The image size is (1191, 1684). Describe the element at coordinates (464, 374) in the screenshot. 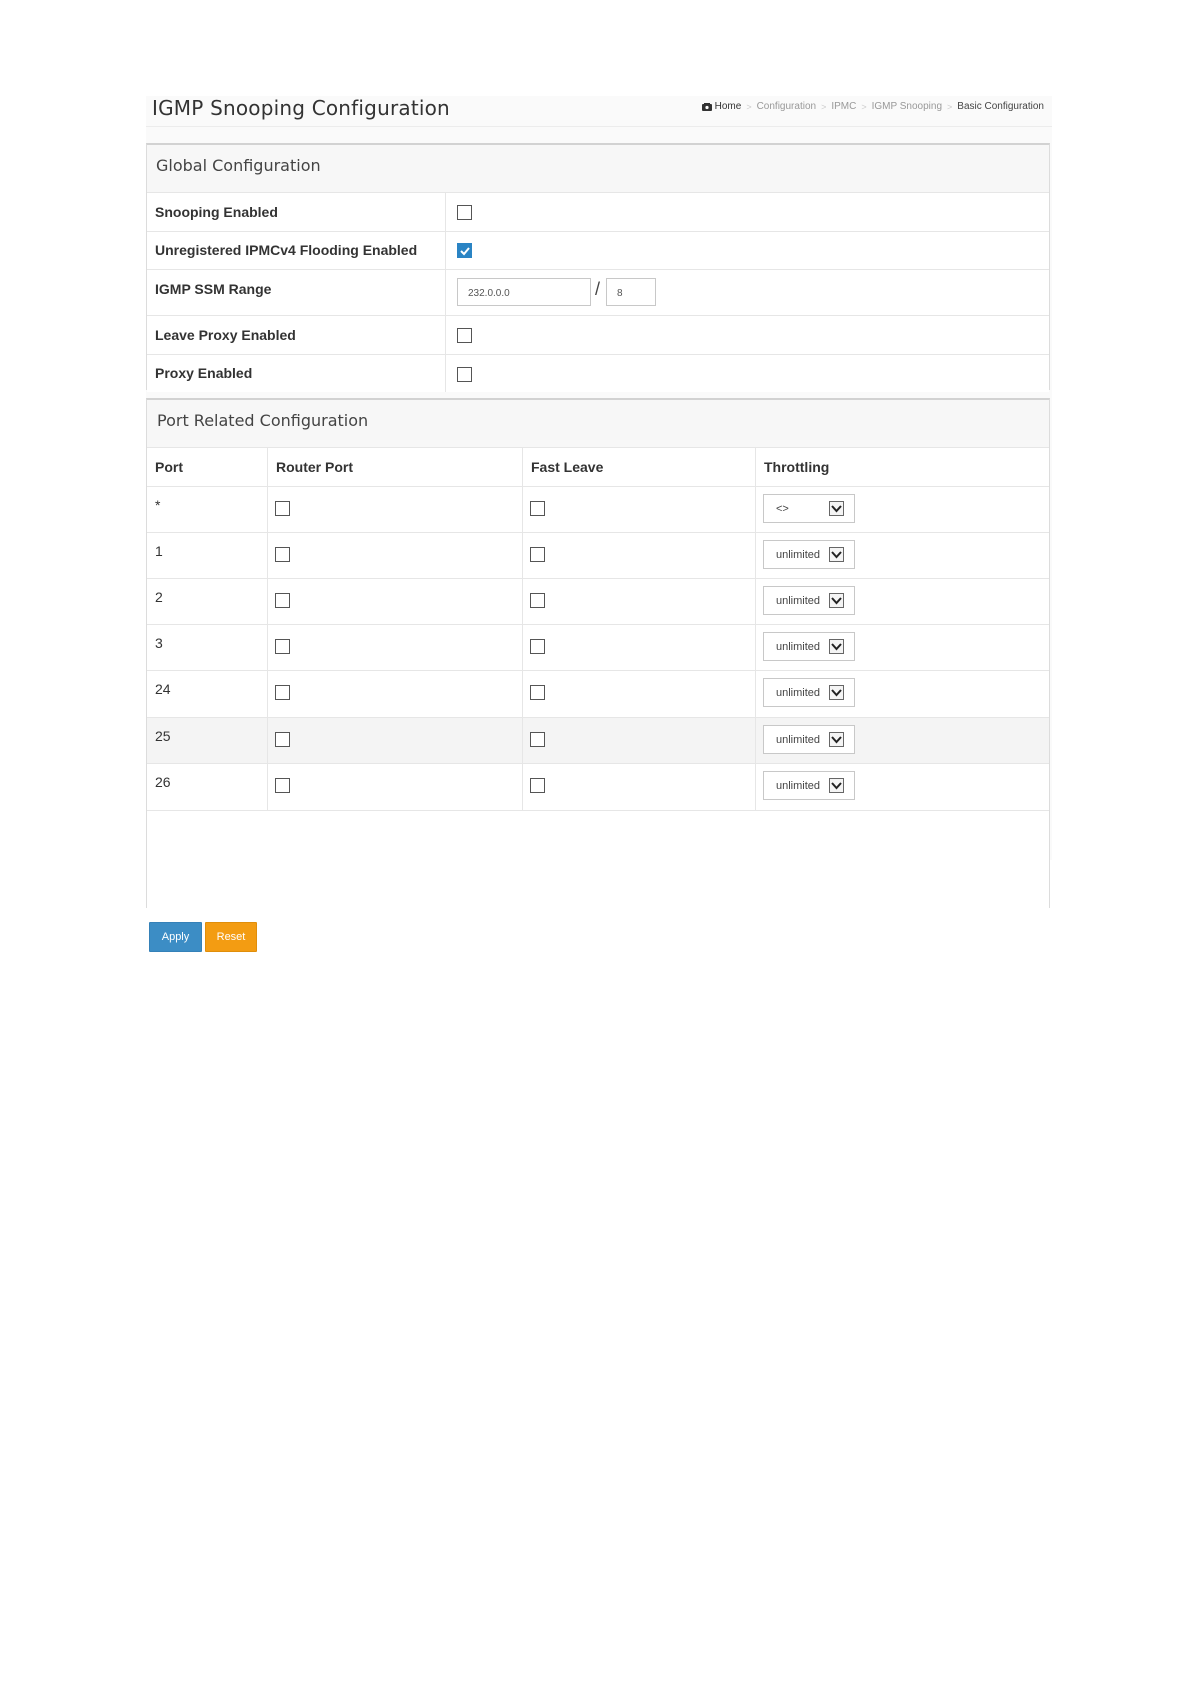

I see `proxy-enabled-checkbox` at that location.